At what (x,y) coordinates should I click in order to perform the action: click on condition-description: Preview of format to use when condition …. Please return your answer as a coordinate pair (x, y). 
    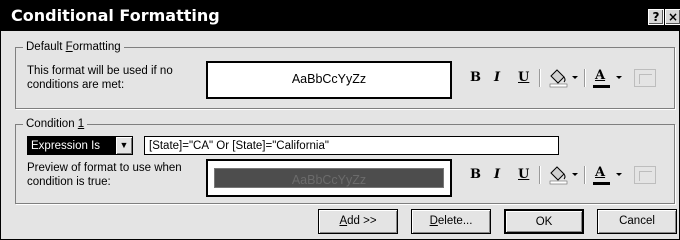
    Looking at the image, I should click on (104, 175).